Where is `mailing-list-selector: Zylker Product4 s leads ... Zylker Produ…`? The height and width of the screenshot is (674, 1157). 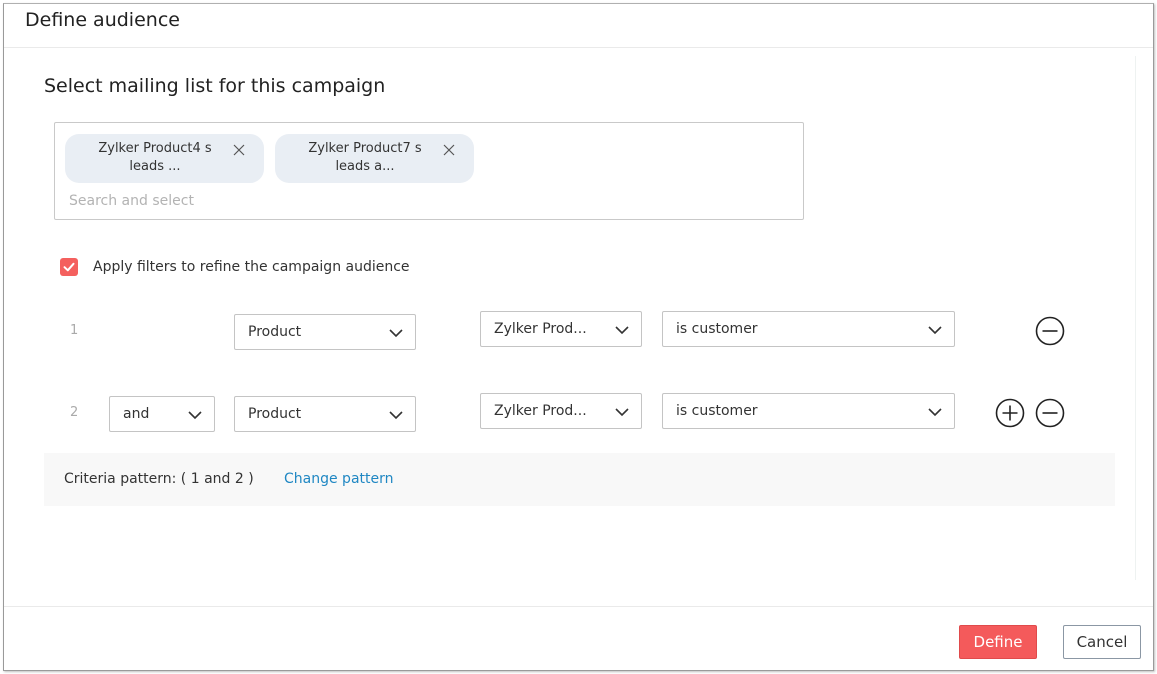
mailing-list-selector: Zylker Product4 s leads ... Zylker Produ… is located at coordinates (429, 171).